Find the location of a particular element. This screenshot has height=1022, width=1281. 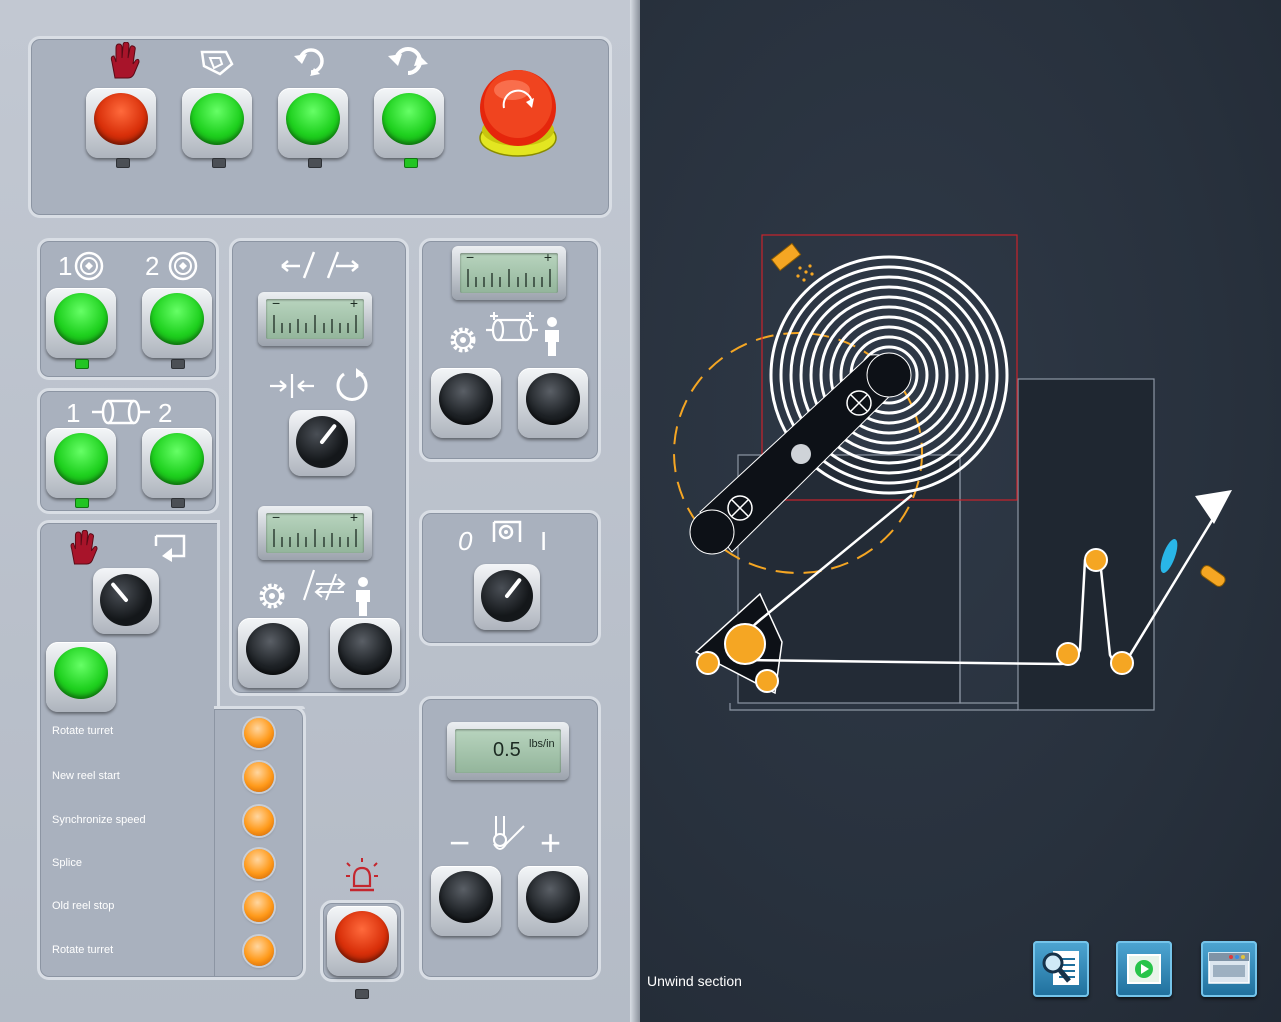

spray-nozzle-icon is located at coordinates (792, 262).